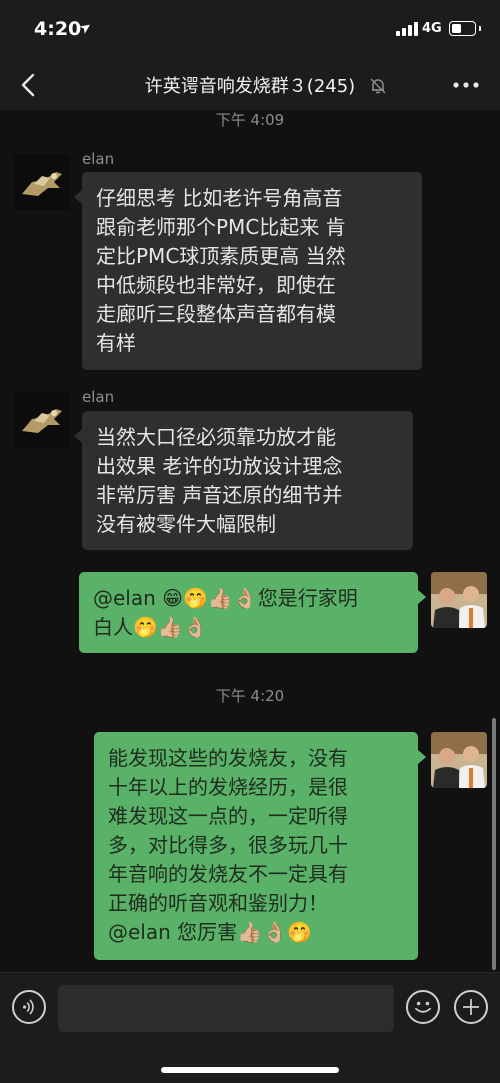  I want to click on smiley-icon, so click(423, 1007).